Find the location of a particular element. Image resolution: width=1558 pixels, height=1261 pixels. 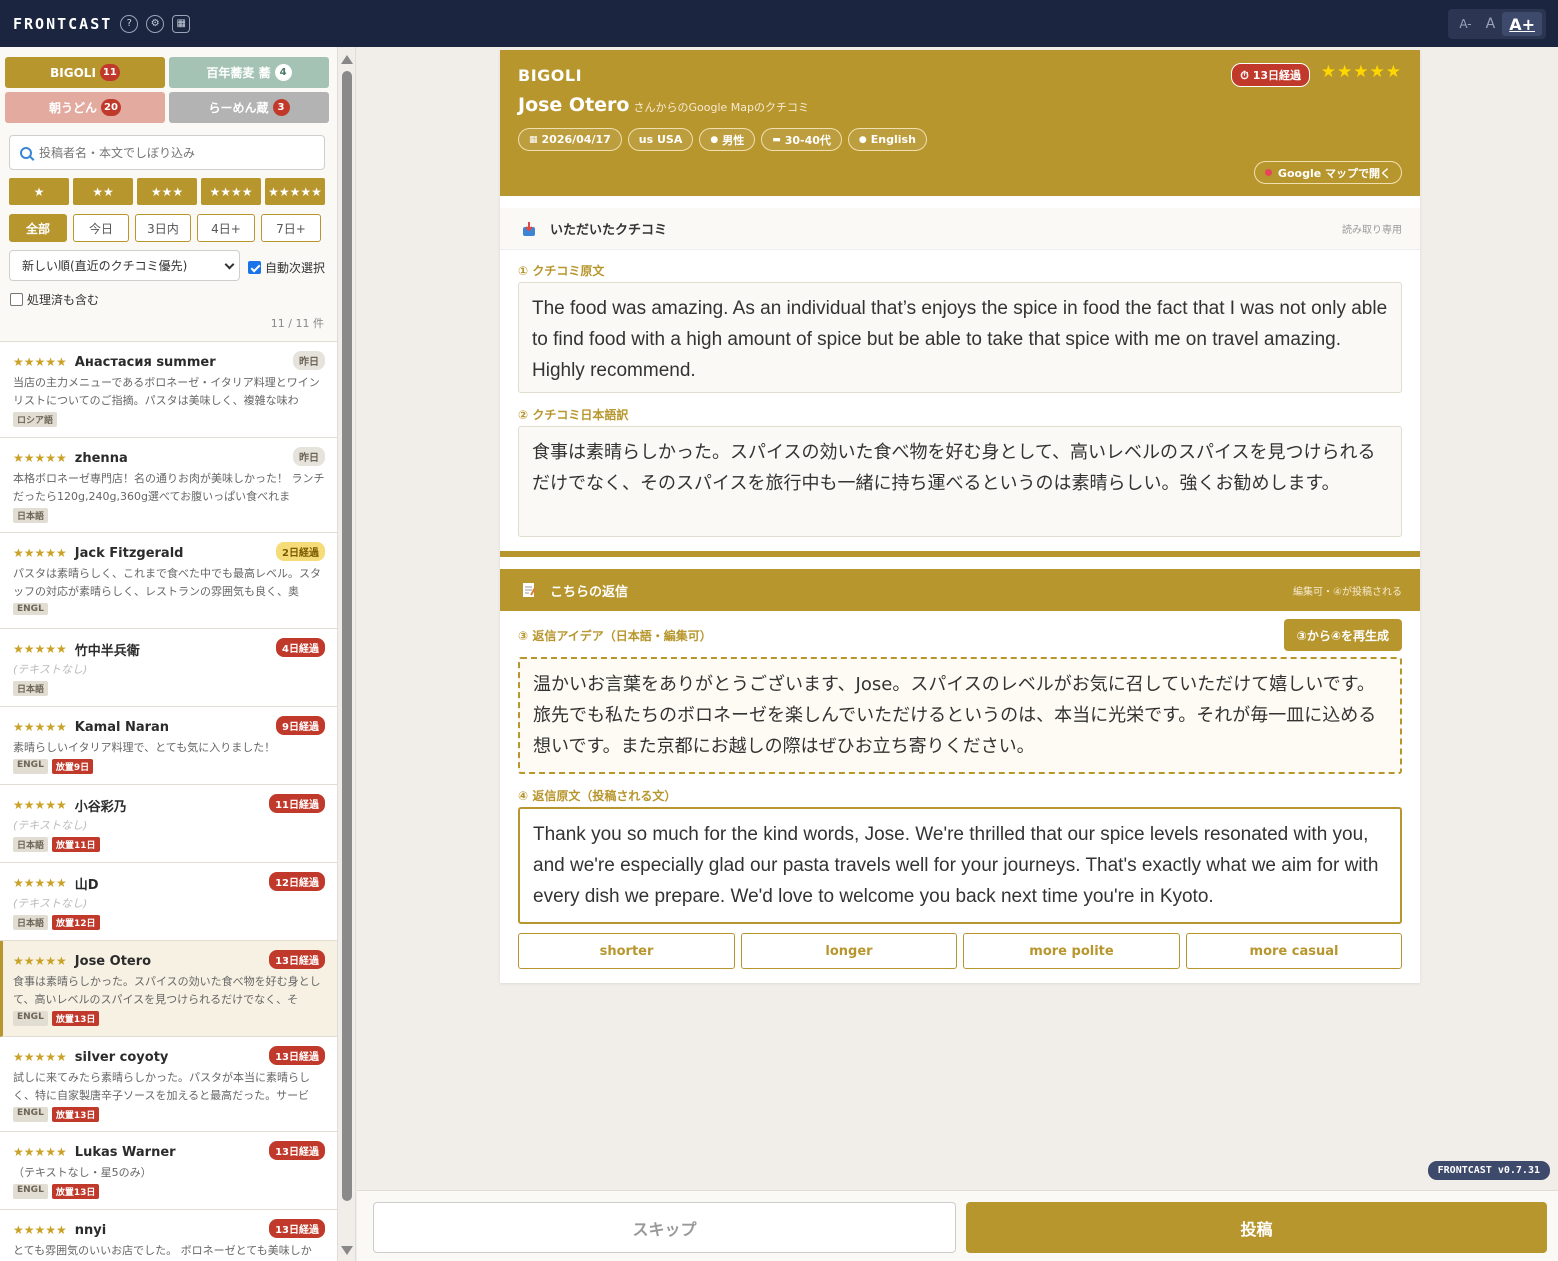

regenerate-reply-button: ③から④を再生成 is located at coordinates (1342, 635).